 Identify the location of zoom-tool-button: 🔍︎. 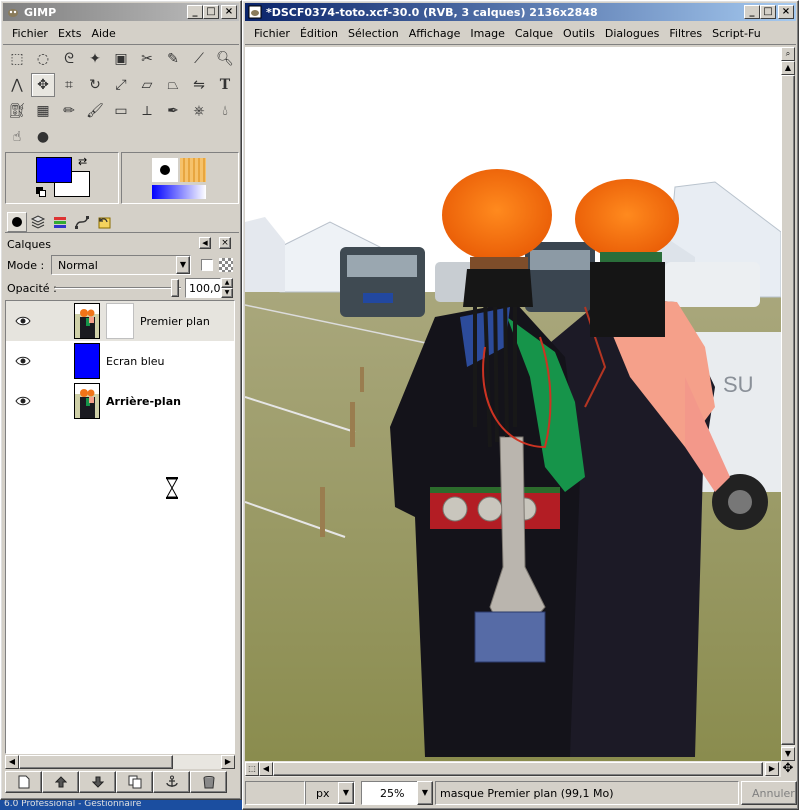
(225, 59).